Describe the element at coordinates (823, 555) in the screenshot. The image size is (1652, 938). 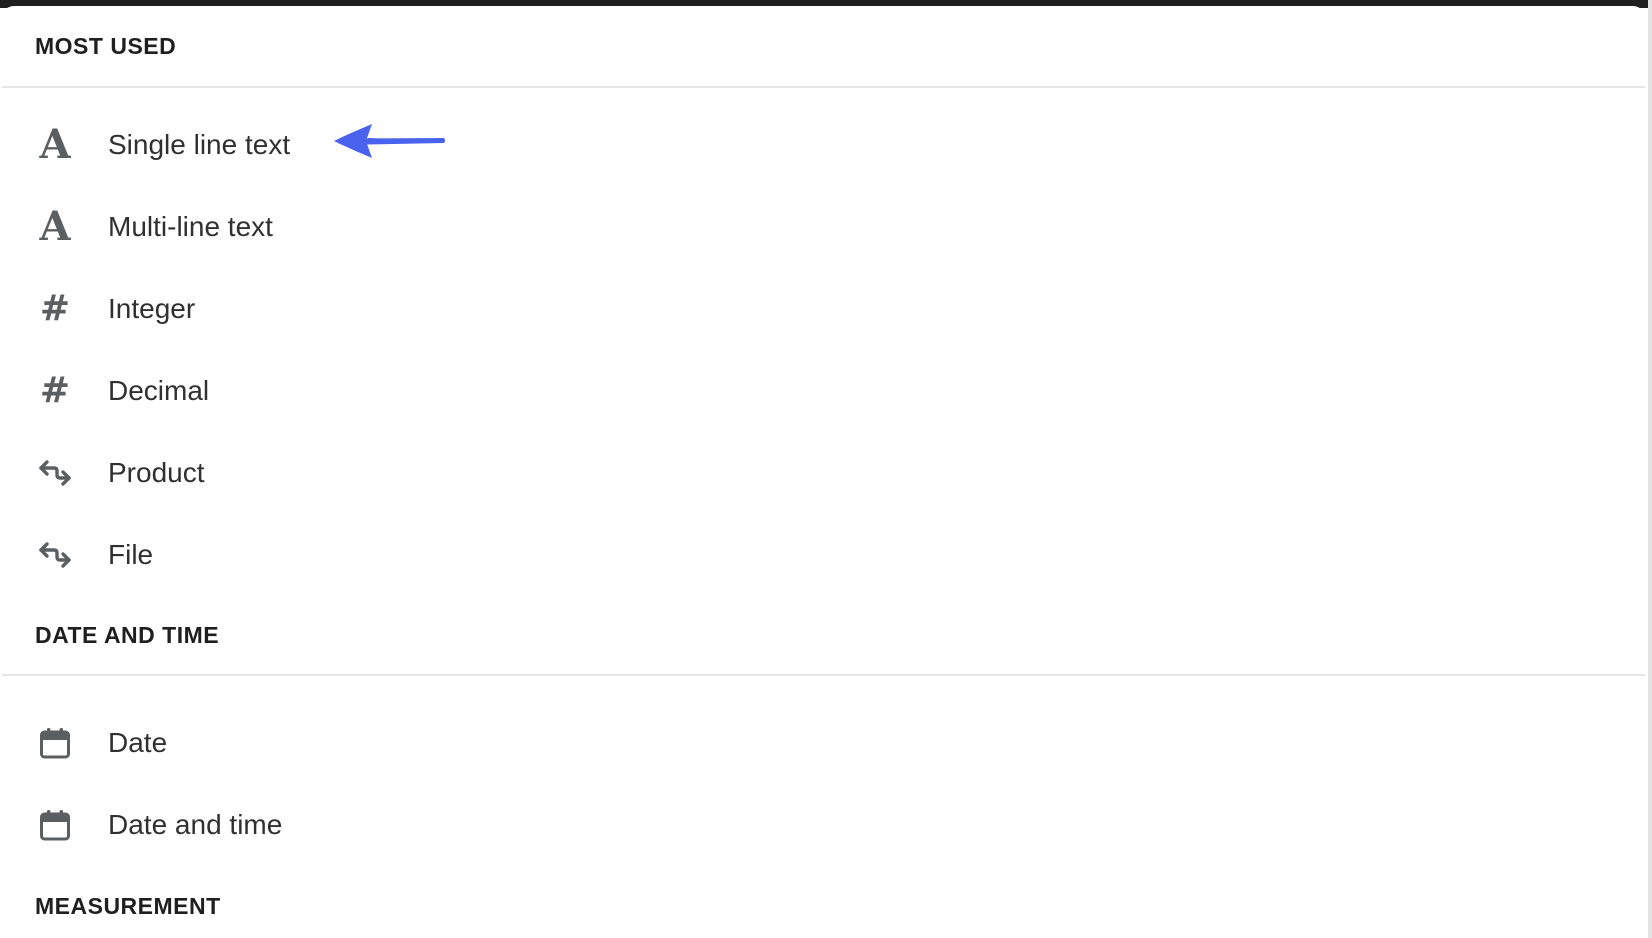
I see `field-type-file: File` at that location.